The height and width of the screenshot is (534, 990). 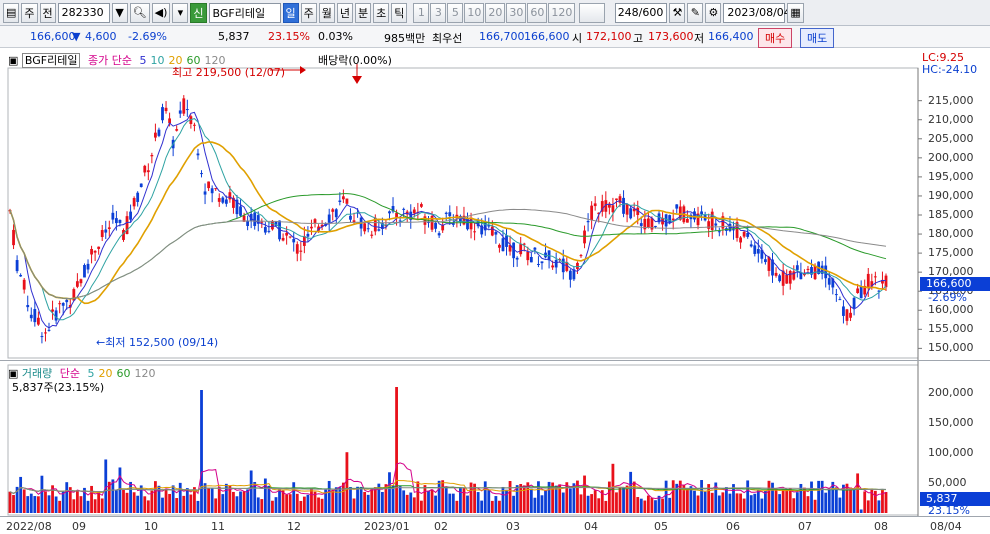 I want to click on scope-select: 전, so click(x=47, y=12).